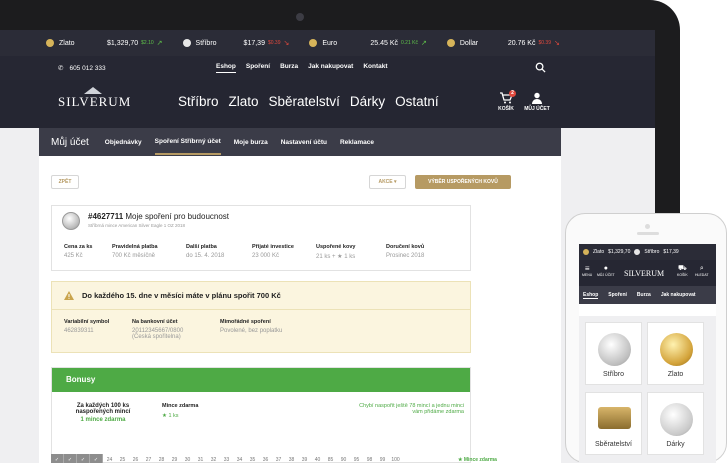  I want to click on stat-label: Cena za ks, so click(78, 247).